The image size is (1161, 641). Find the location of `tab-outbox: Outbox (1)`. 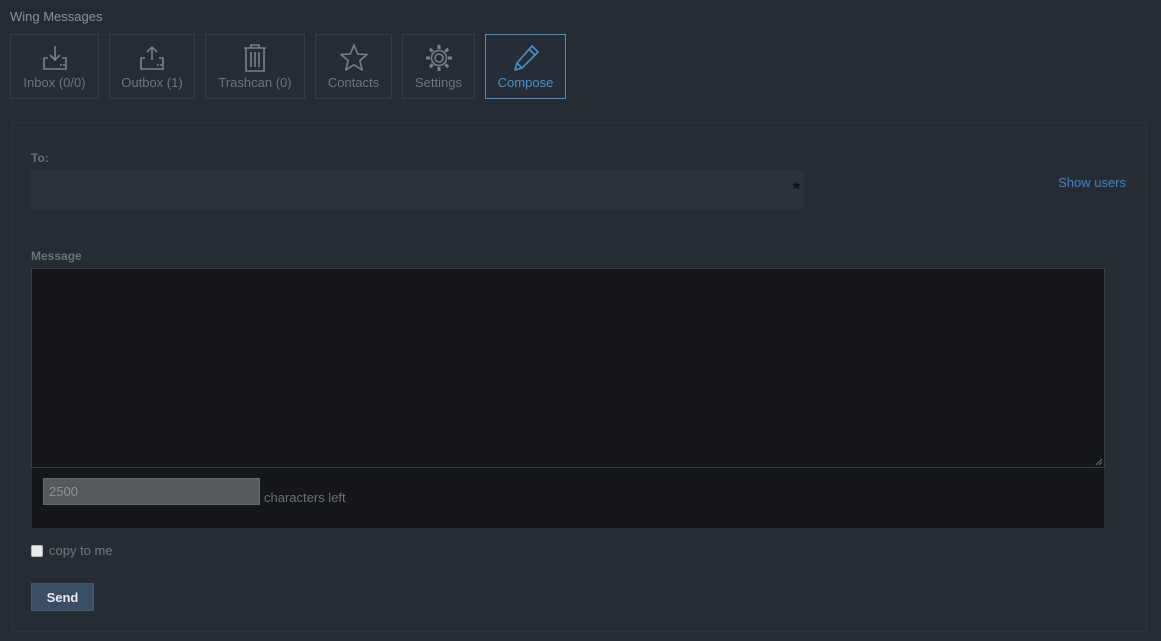

tab-outbox: Outbox (1) is located at coordinates (152, 66).